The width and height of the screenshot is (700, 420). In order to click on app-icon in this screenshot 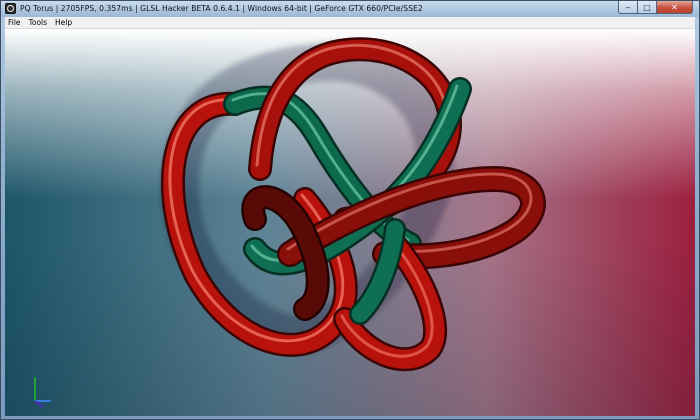, I will do `click(10, 8)`.